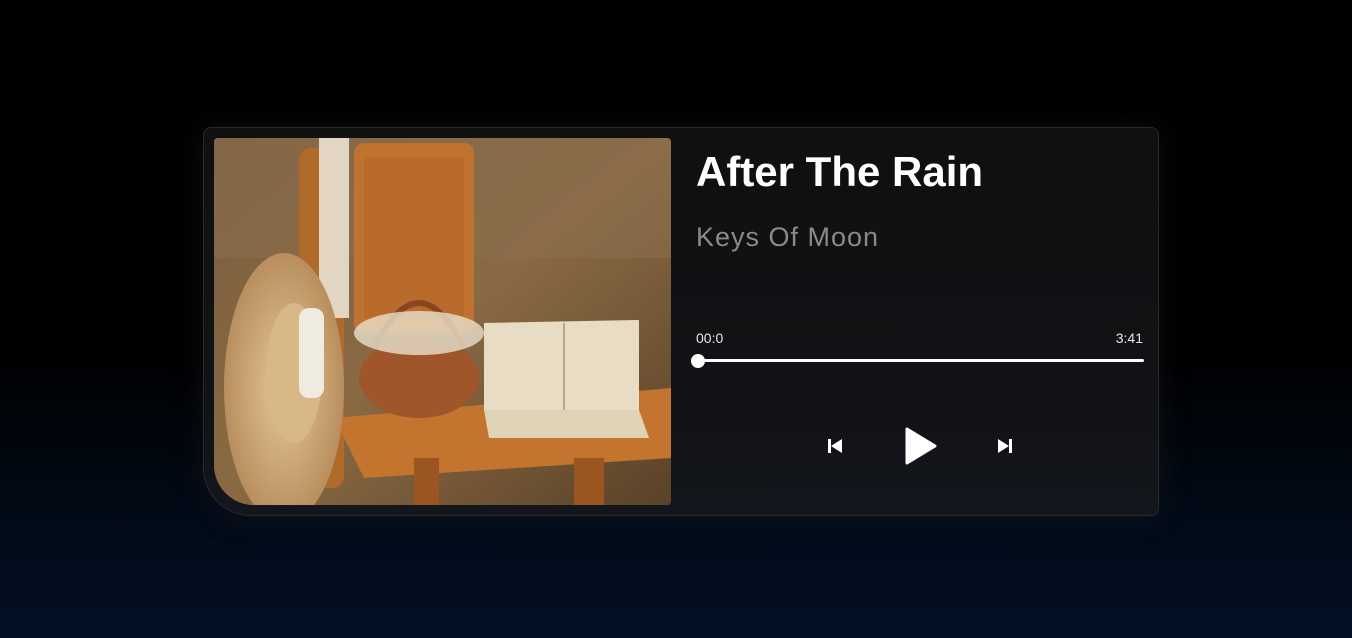  I want to click on skip-previous-icon, so click(835, 446).